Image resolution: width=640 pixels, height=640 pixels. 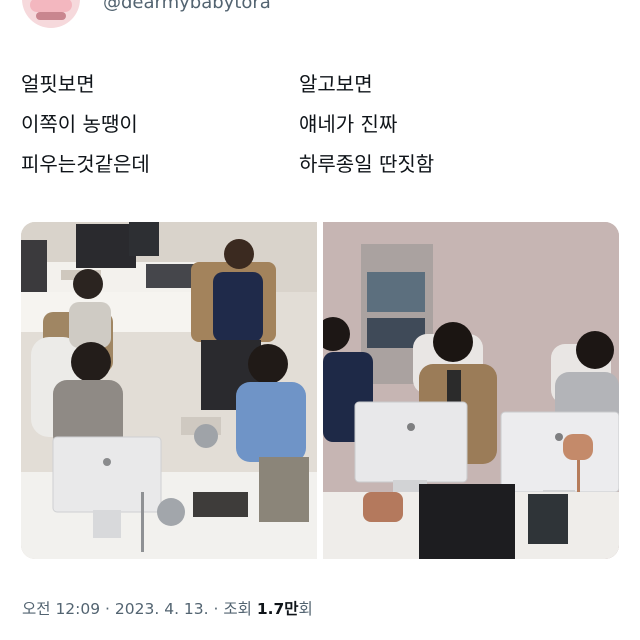 What do you see at coordinates (85, 164) in the screenshot?
I see `tweet-line: 피우는것같은데` at bounding box center [85, 164].